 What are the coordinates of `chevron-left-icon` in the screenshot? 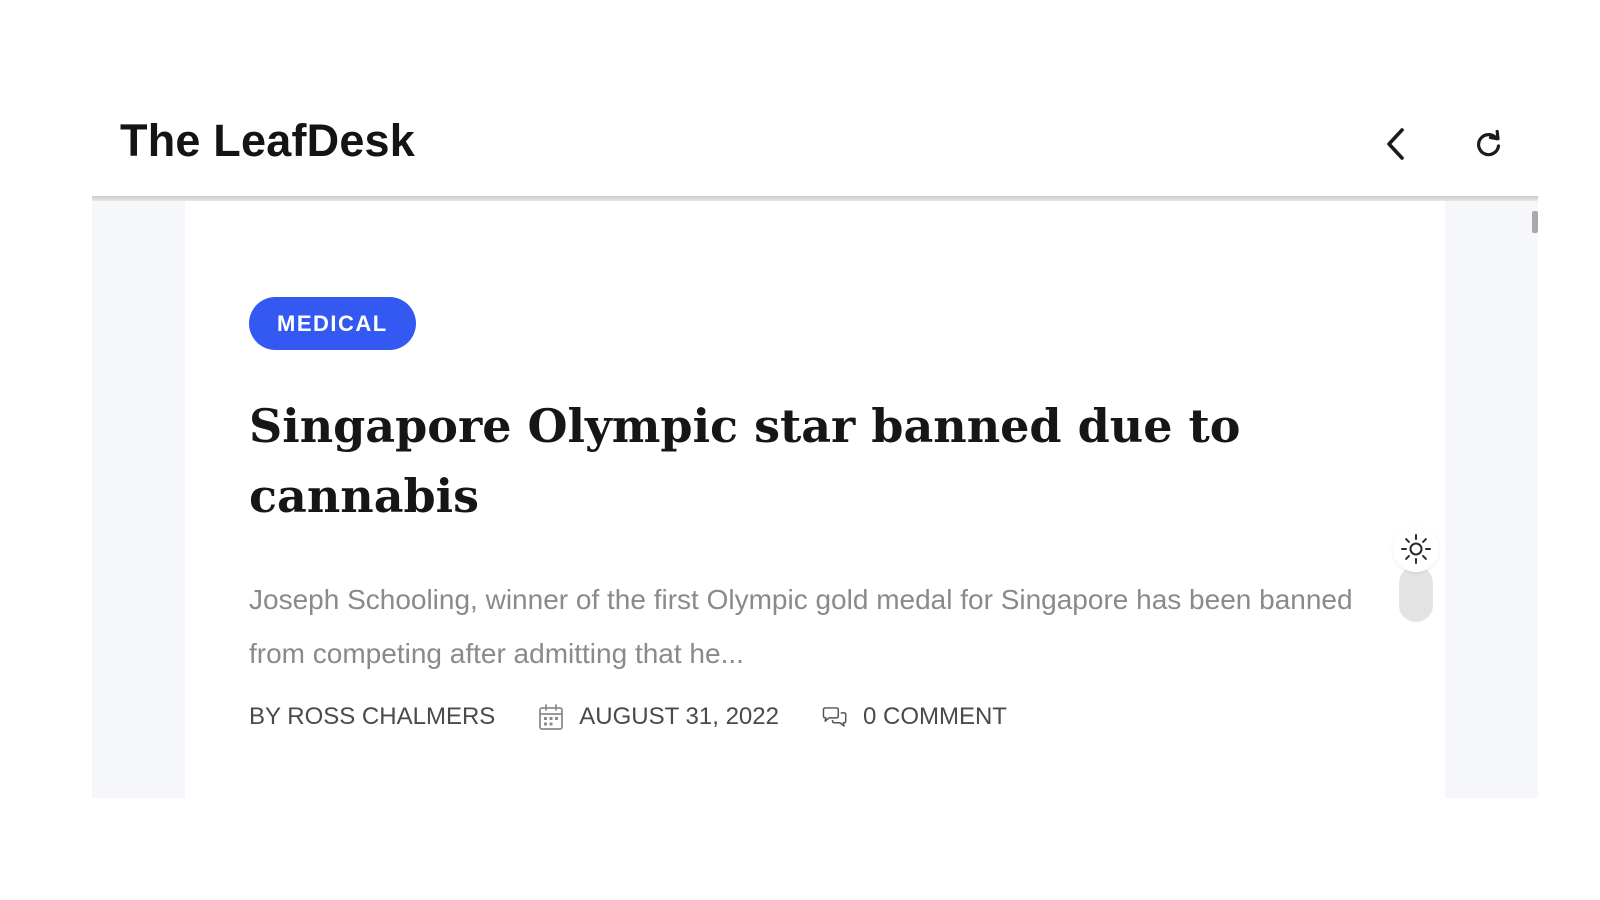 It's located at (1395, 144).